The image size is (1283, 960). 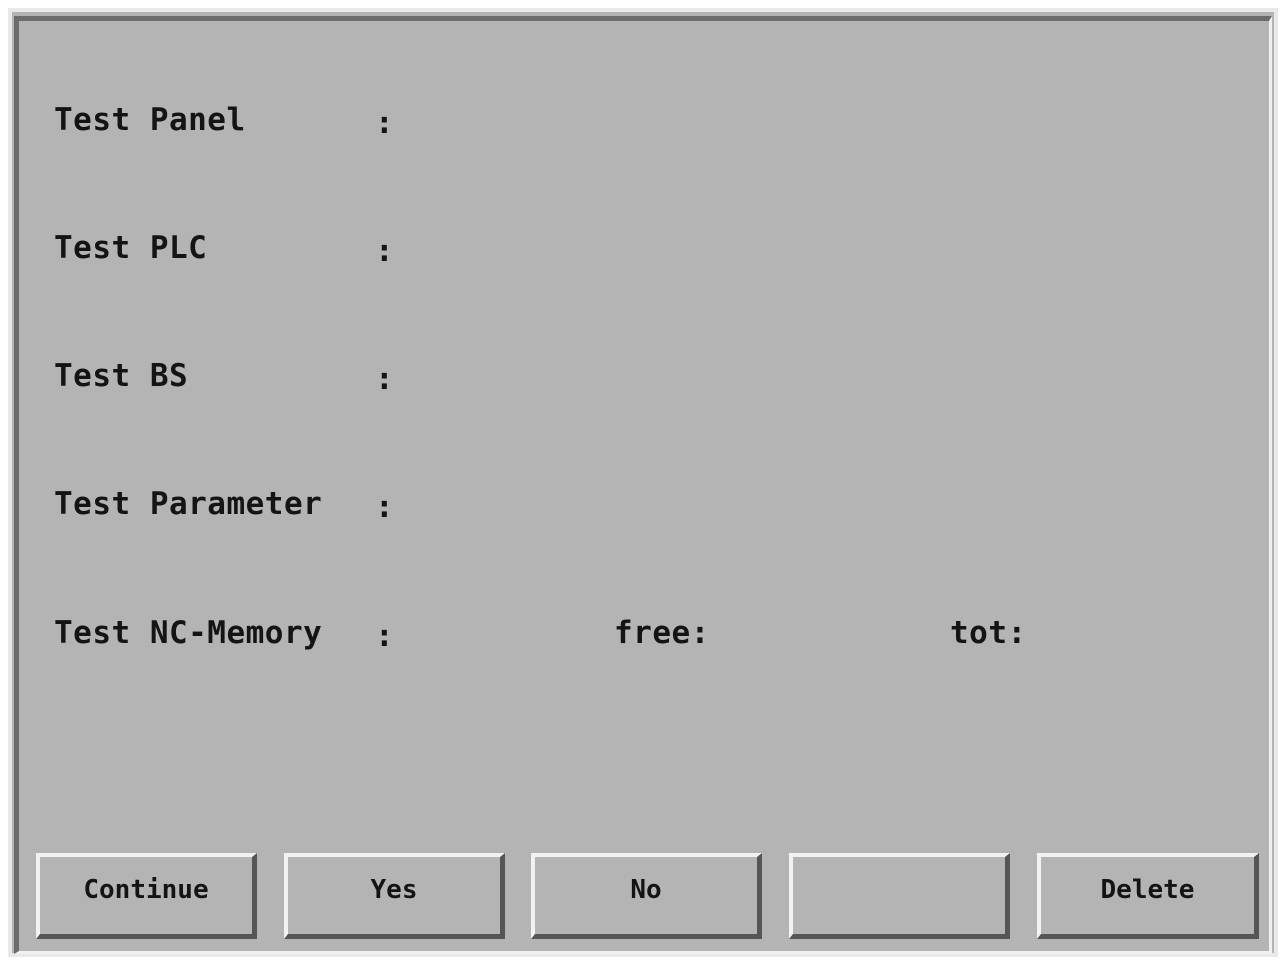 I want to click on yes-button-label: Yes, so click(x=394, y=889).